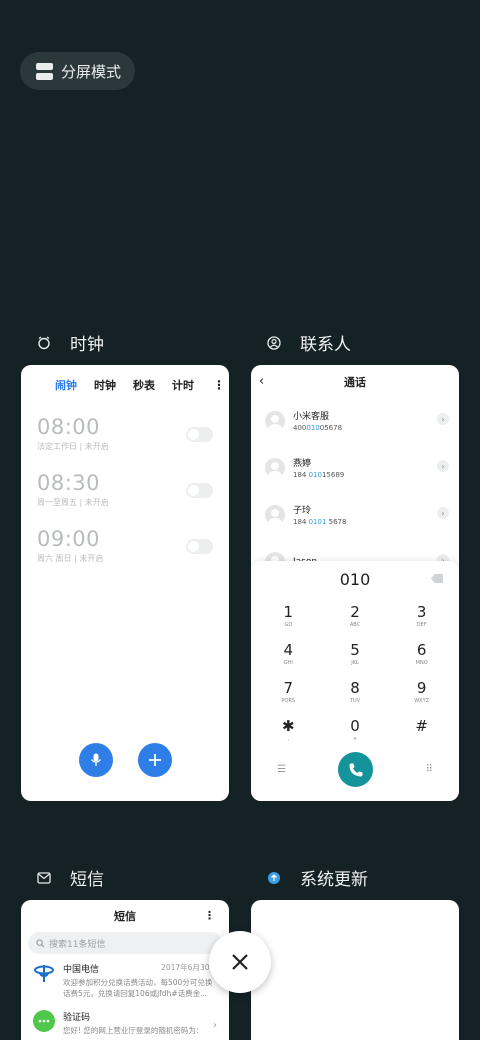  Describe the element at coordinates (429, 769) in the screenshot. I see `dialpad-toggle-icon: ⠿` at that location.